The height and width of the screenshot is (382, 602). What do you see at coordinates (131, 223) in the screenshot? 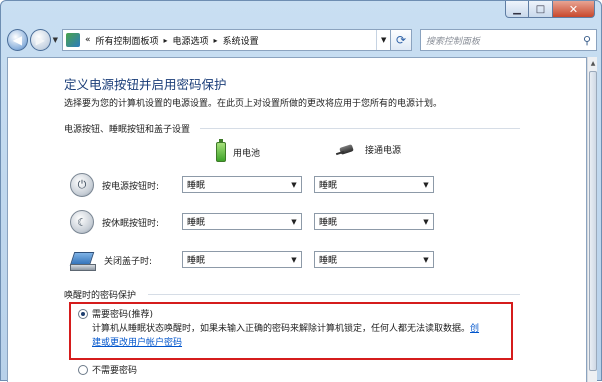
I see `row-label-sleep-button: 按休眠按钮时:` at bounding box center [131, 223].